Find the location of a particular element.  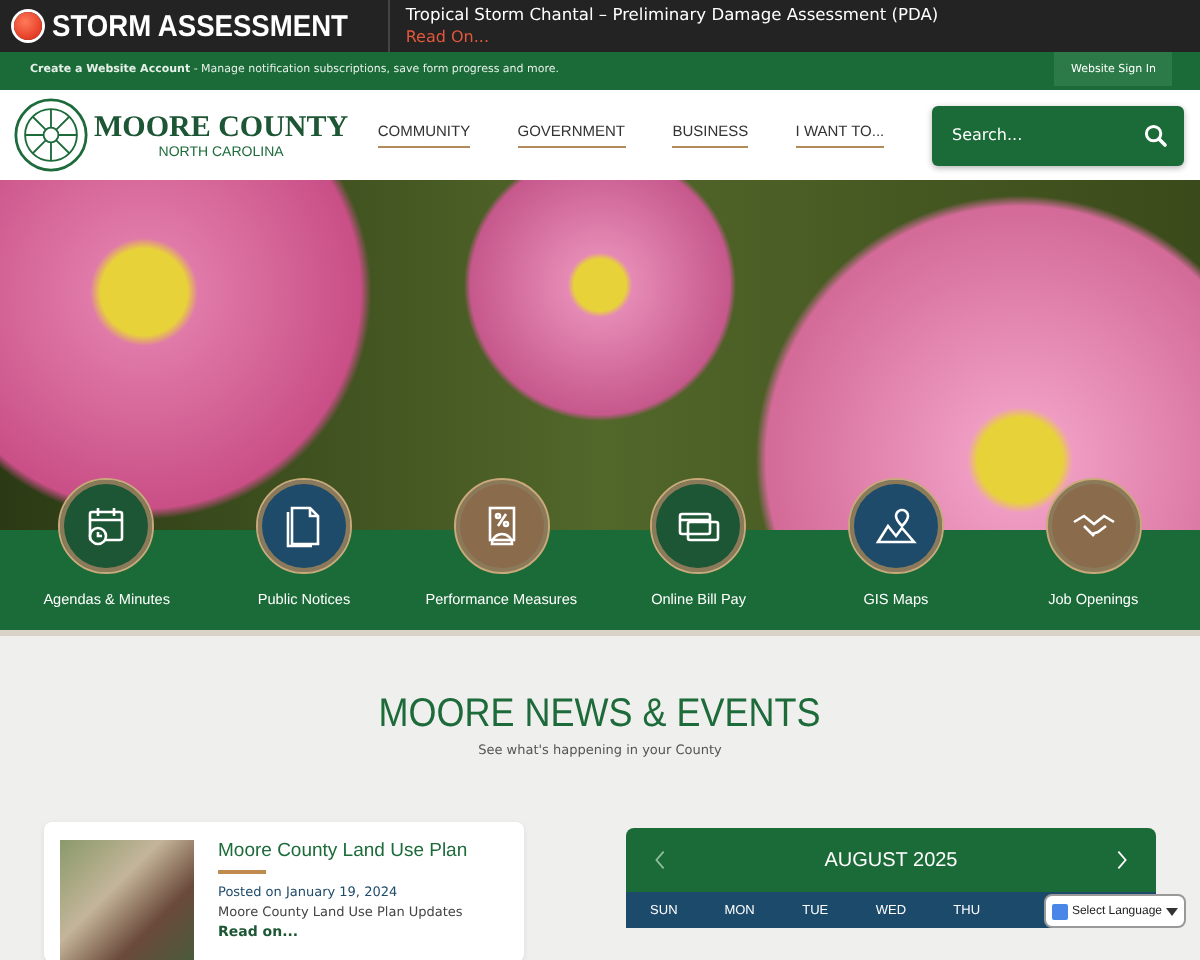

search-icon is located at coordinates (1156, 135).